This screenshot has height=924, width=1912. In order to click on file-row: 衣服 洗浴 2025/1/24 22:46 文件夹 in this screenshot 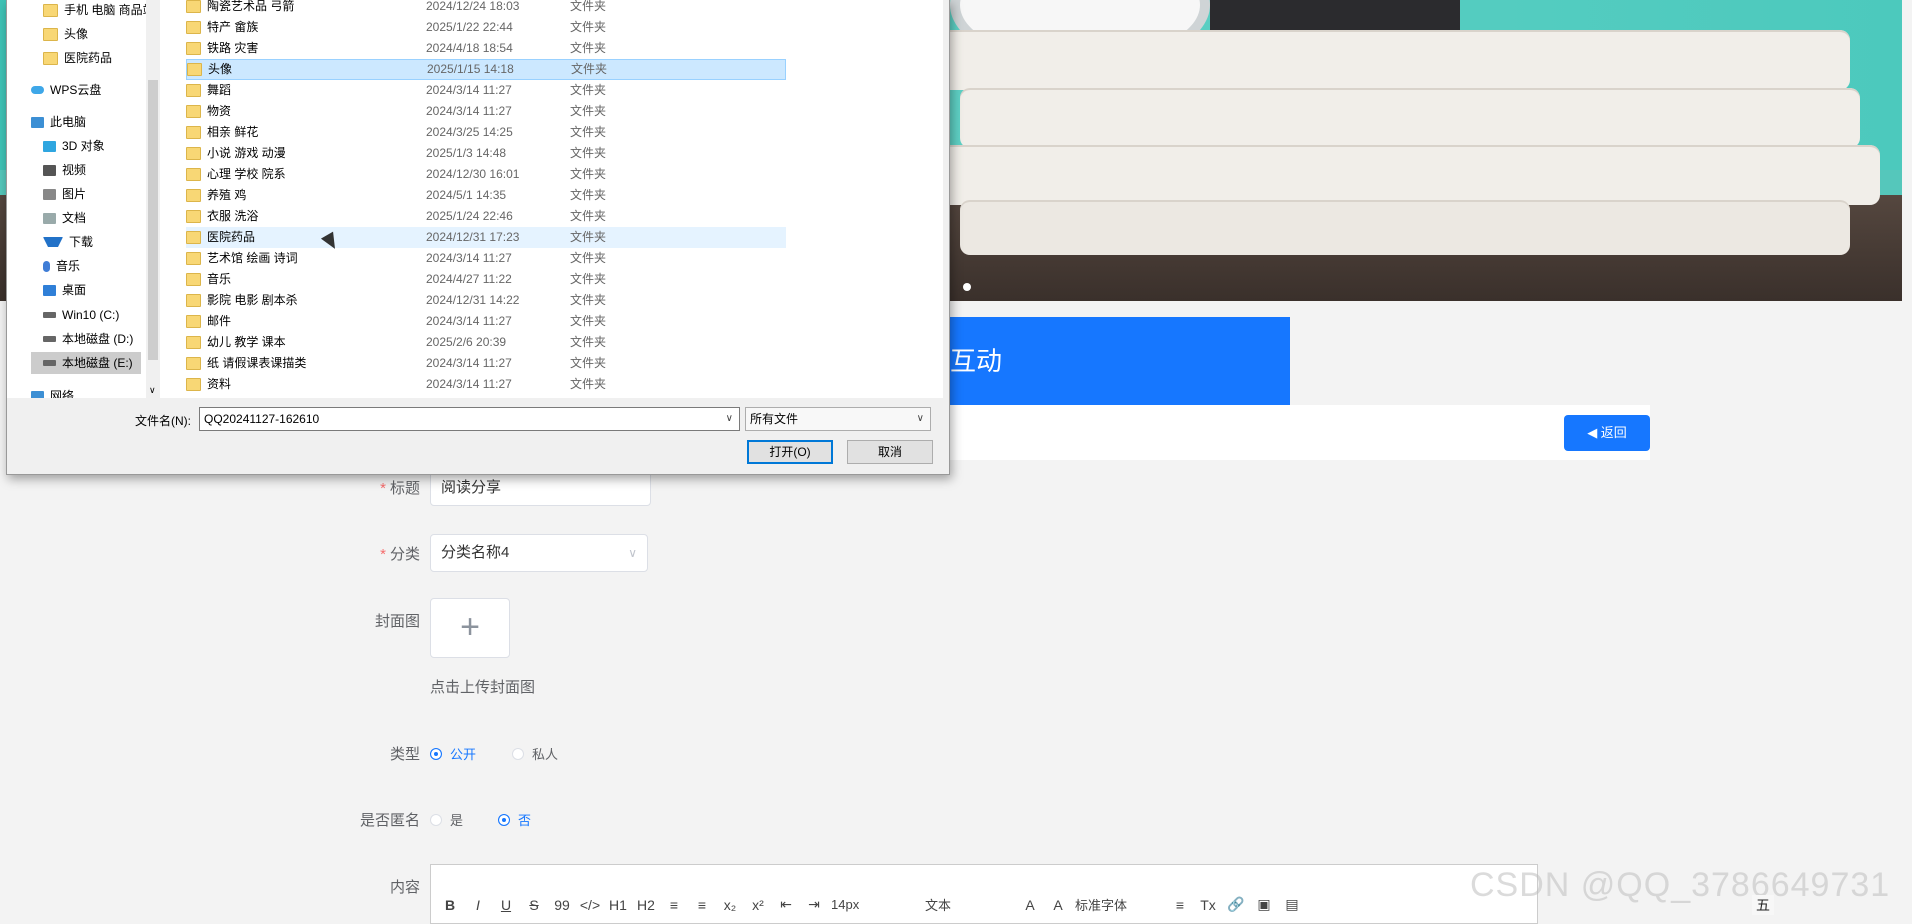, I will do `click(486, 216)`.